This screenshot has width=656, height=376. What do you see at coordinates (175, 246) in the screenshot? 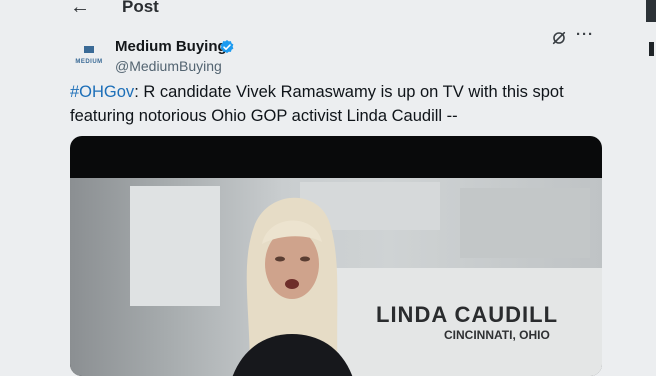
I see `background-window` at bounding box center [175, 246].